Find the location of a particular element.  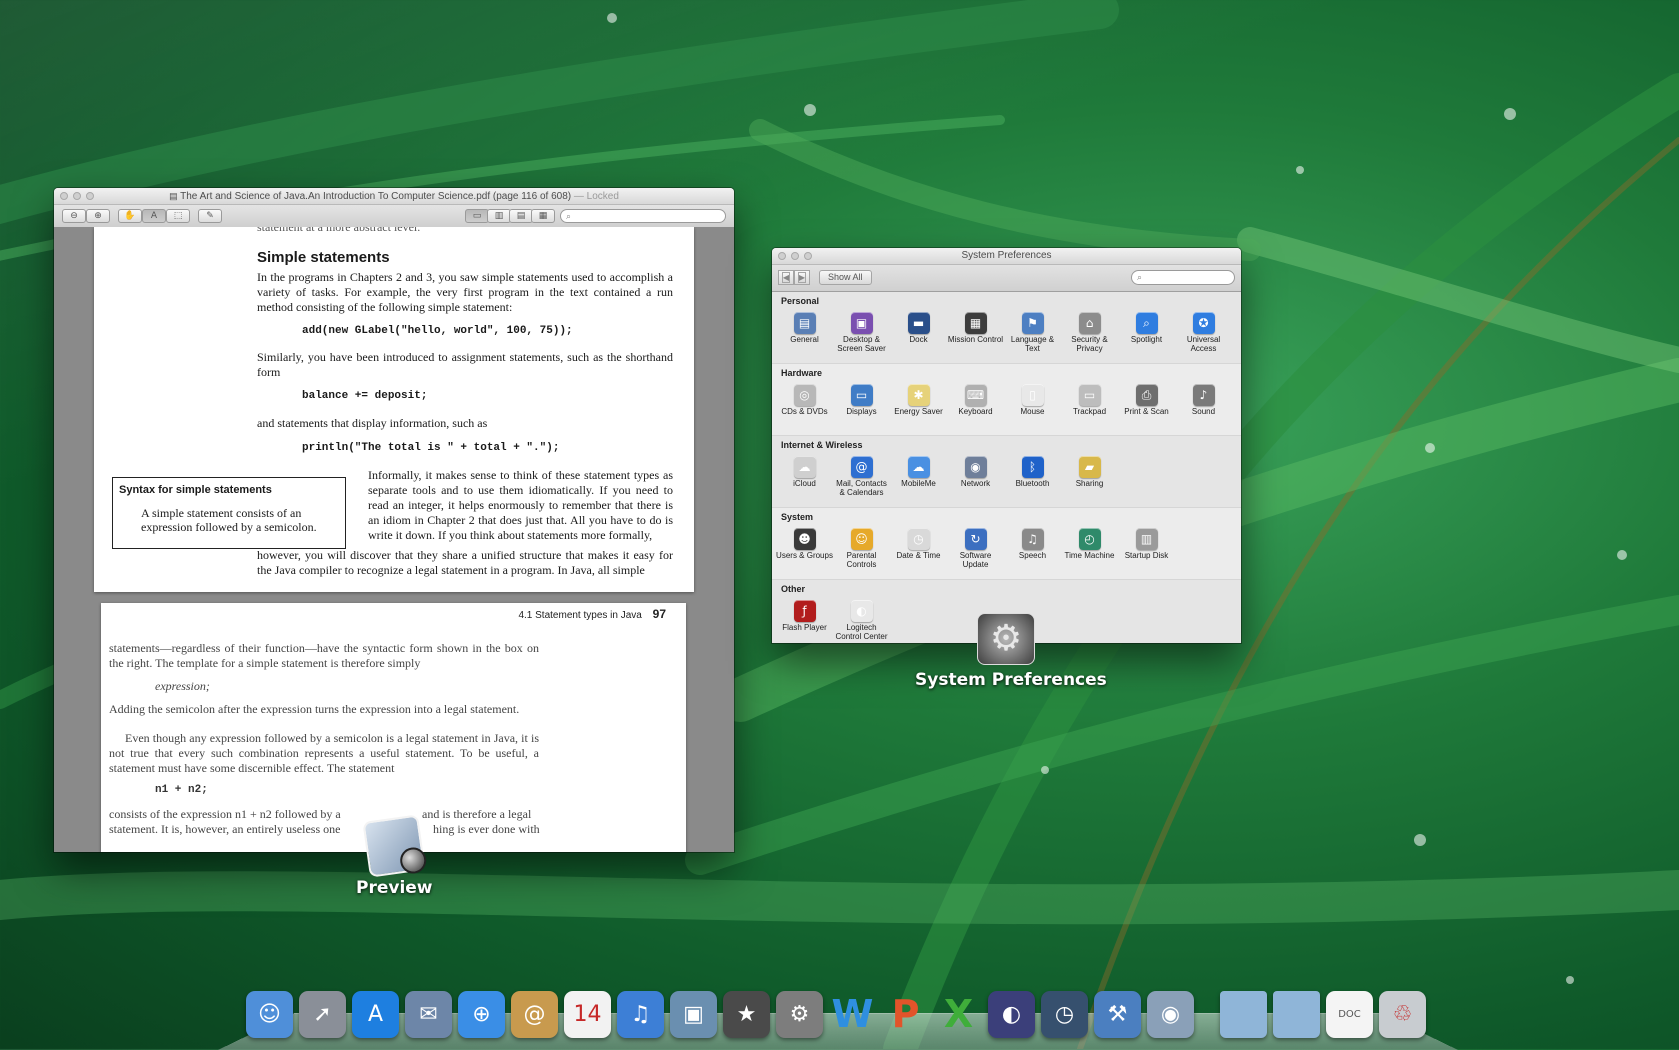

select-tool-button: ⬚ is located at coordinates (178, 216).